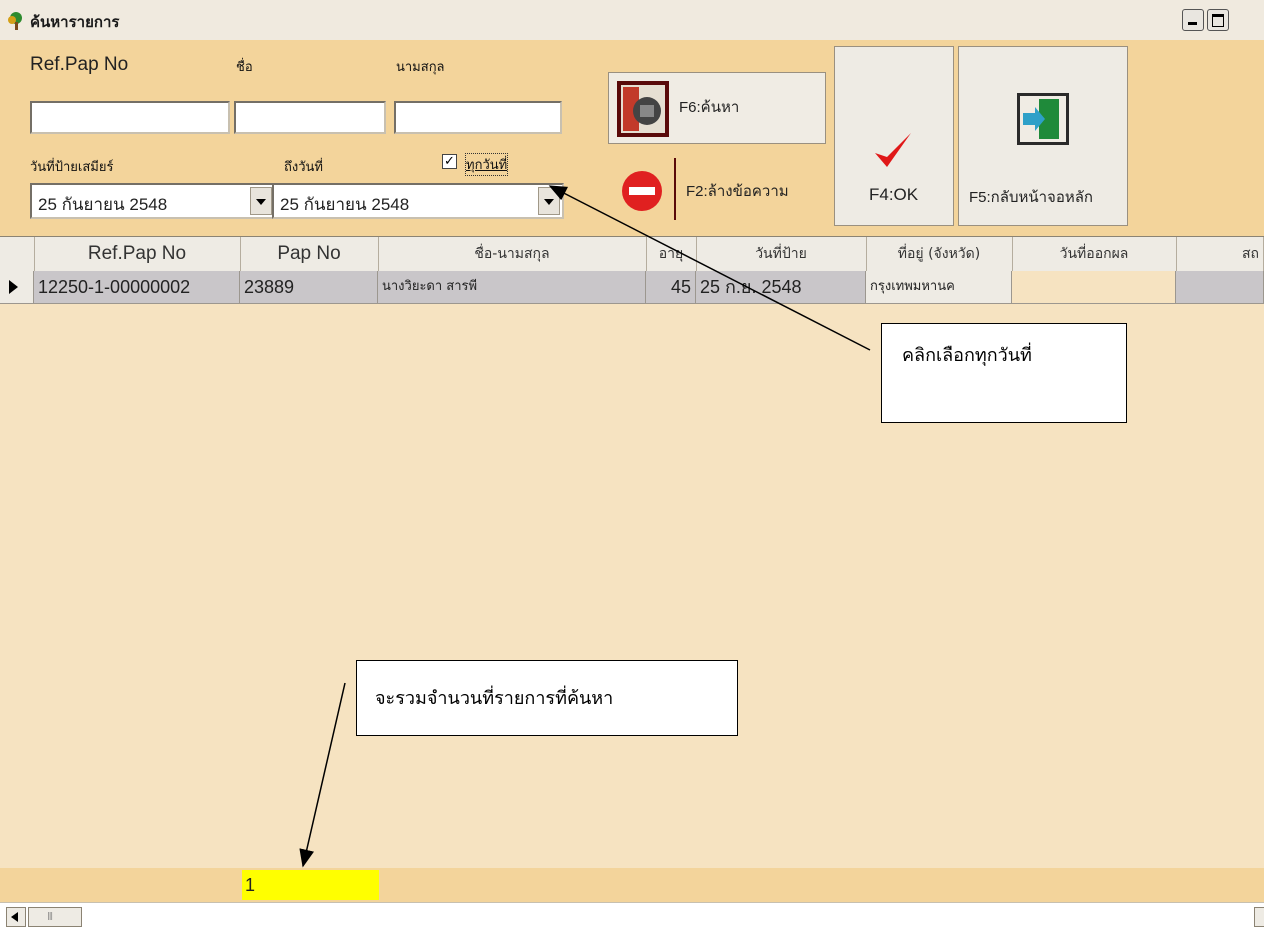  I want to click on arrow-to-all-dates, so click(709, 268).